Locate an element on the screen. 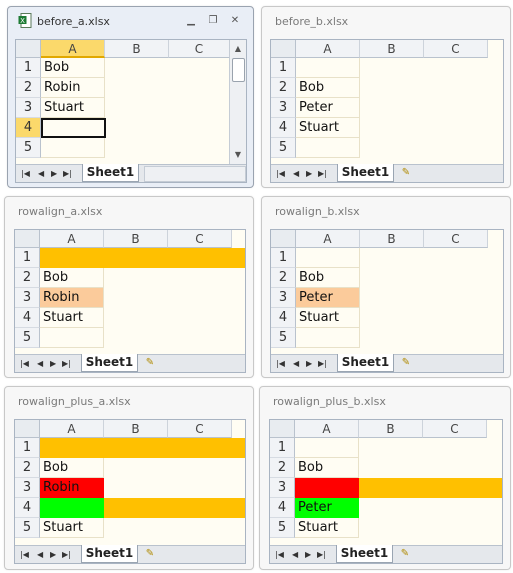 The image size is (513, 573). cell-a5: Stuart is located at coordinates (72, 528).